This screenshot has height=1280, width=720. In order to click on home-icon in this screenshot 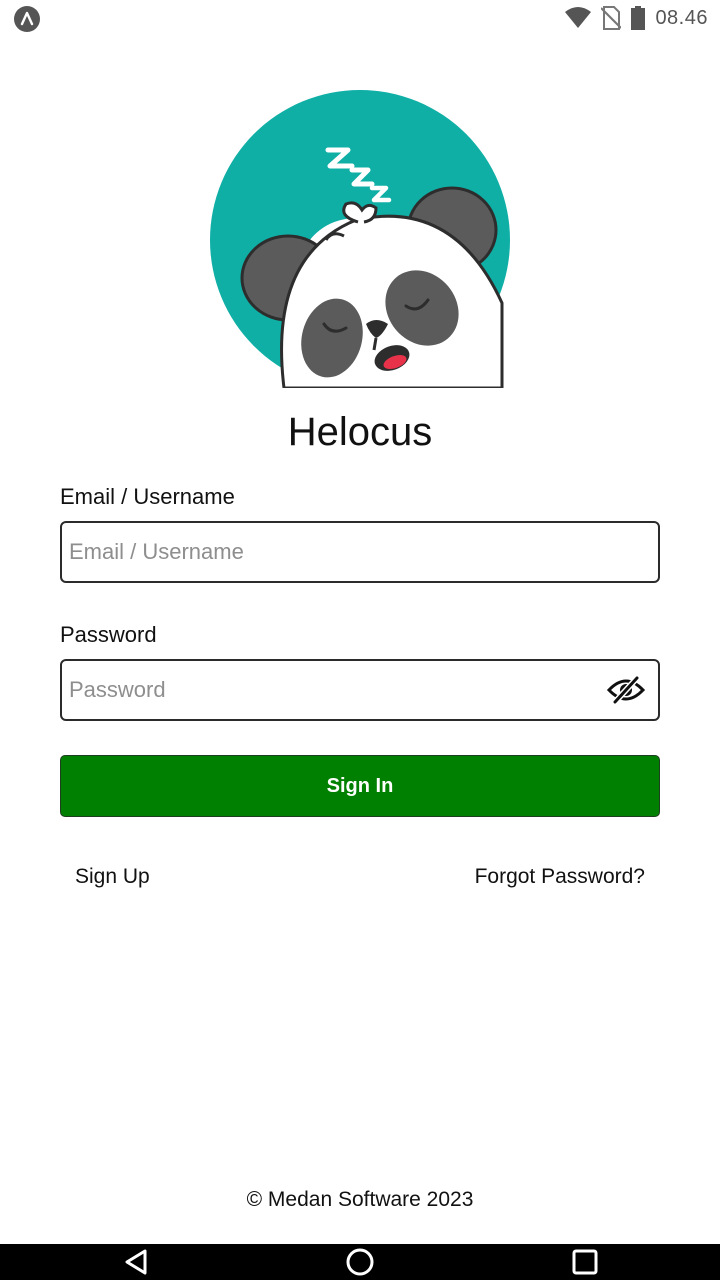, I will do `click(360, 1262)`.